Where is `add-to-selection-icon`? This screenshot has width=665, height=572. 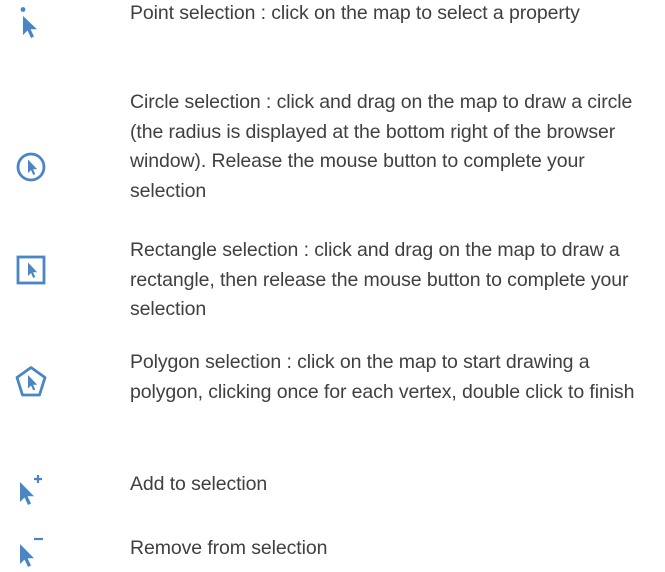
add-to-selection-icon is located at coordinates (31, 489).